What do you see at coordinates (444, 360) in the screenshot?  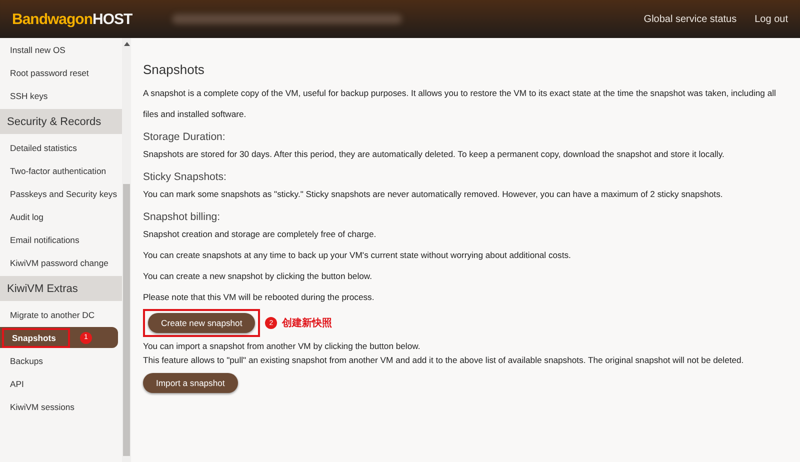 I see `paragraph: This feature allows to "pull" an existing snapshot from another VM and add it to the above list of available snapshots. The original snapshot will not be deleted.` at bounding box center [444, 360].